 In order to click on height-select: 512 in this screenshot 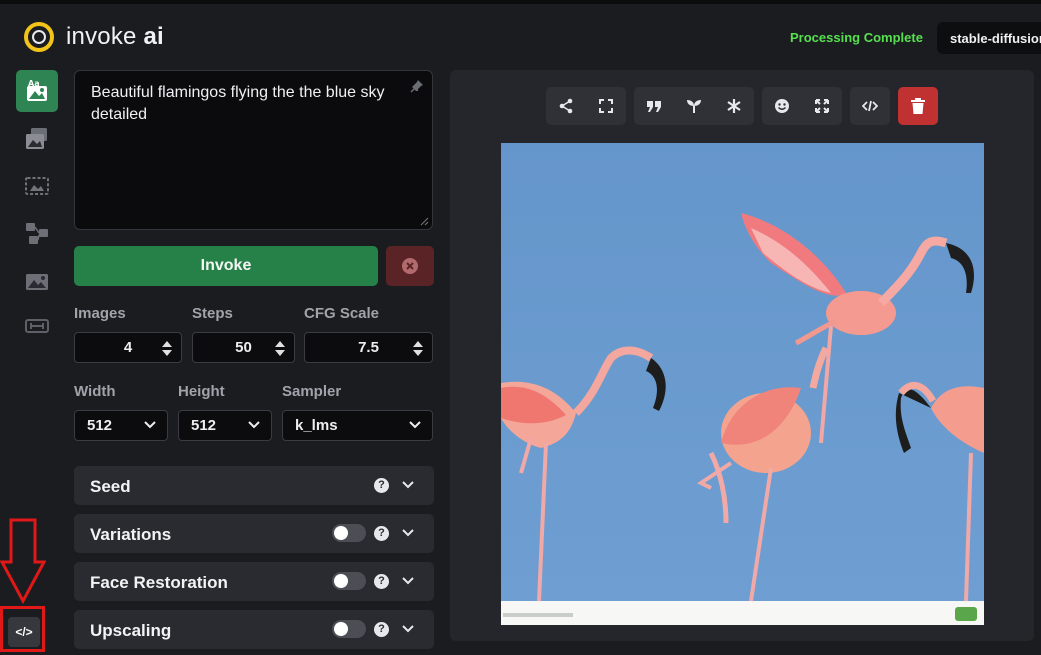, I will do `click(225, 425)`.